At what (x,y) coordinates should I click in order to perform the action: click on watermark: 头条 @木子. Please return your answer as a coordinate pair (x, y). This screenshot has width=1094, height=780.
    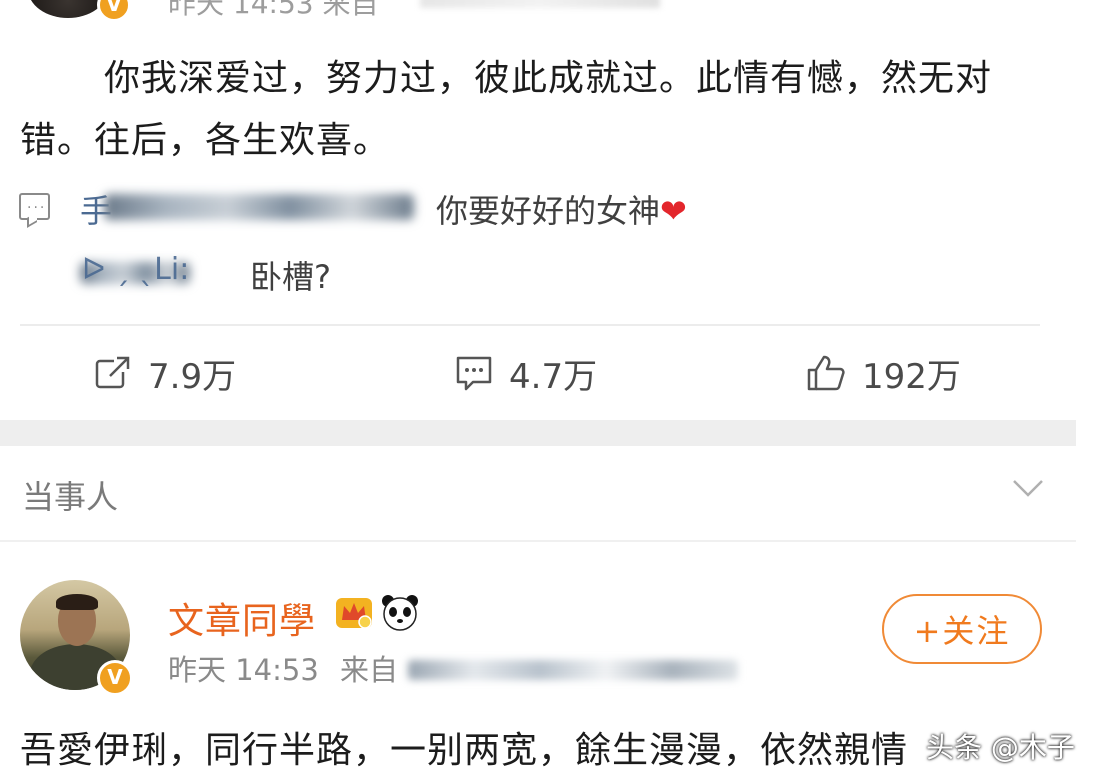
    Looking at the image, I should click on (1000, 747).